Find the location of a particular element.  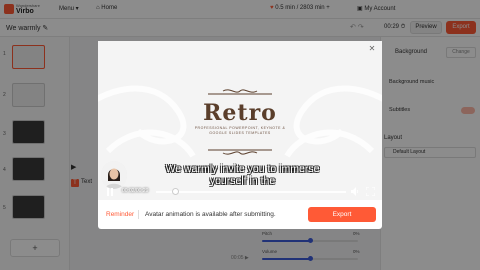

video-controls: 00:02/00:29 is located at coordinates (240, 192).